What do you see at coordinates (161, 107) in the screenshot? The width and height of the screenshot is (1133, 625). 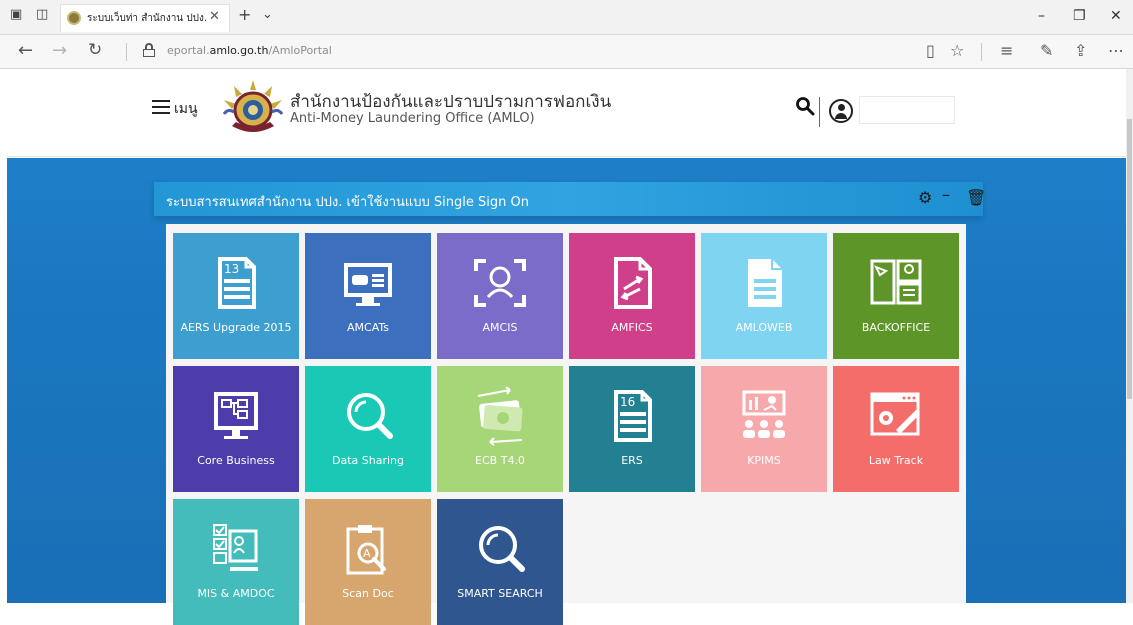 I see `hamburger-icon` at bounding box center [161, 107].